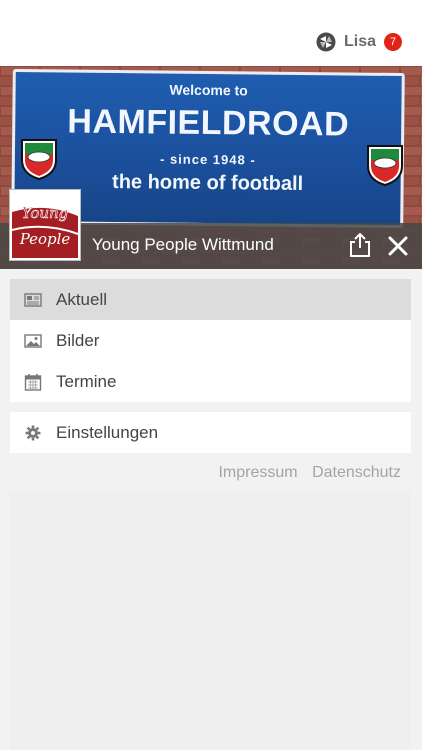  What do you see at coordinates (45, 239) in the screenshot?
I see `svg-text: People` at bounding box center [45, 239].